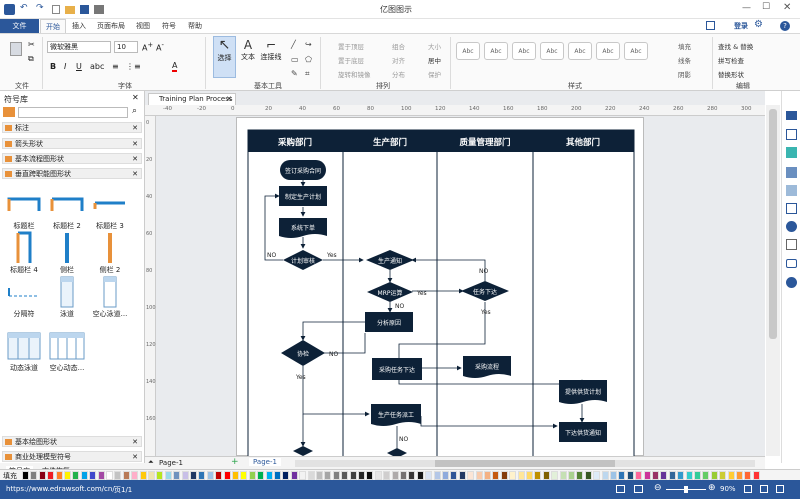 Image resolution: width=800 pixels, height=499 pixels. What do you see at coordinates (72, 127) in the screenshot?
I see `library-callout: 标注 ✕` at bounding box center [72, 127].